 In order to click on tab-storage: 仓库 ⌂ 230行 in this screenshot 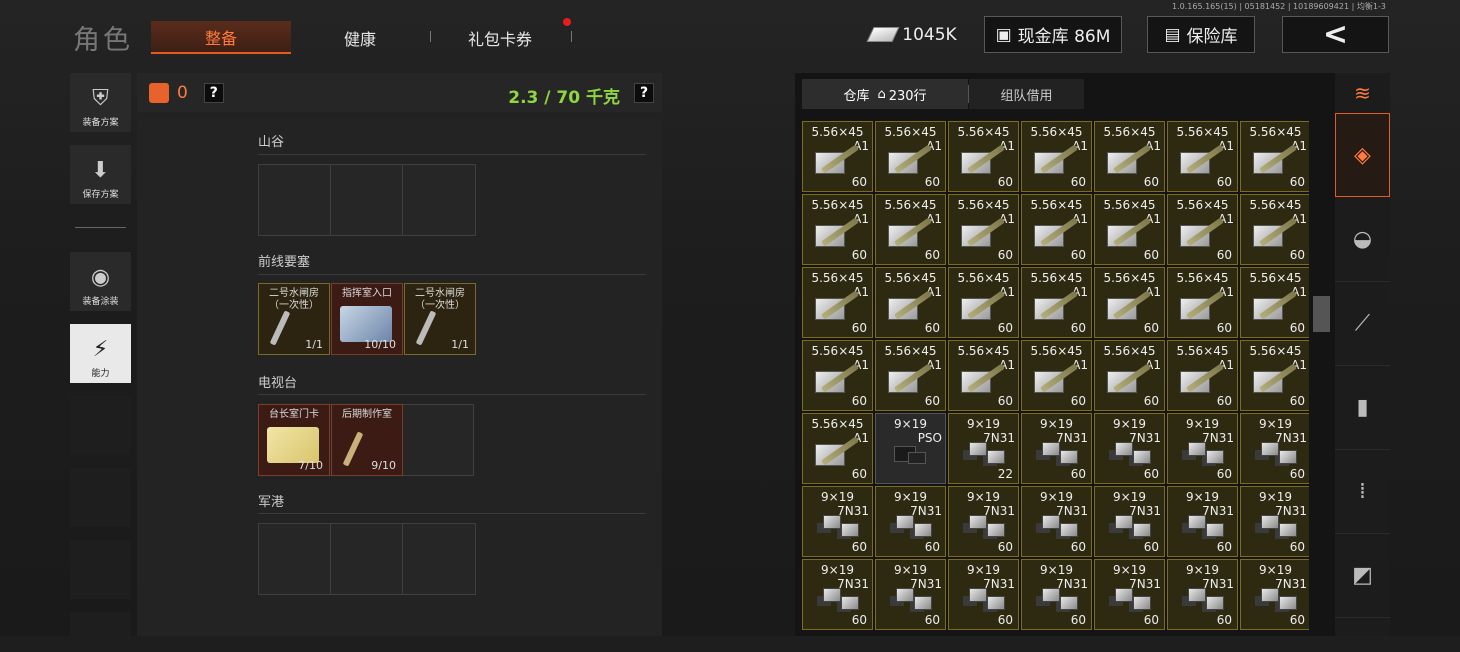, I will do `click(885, 94)`.